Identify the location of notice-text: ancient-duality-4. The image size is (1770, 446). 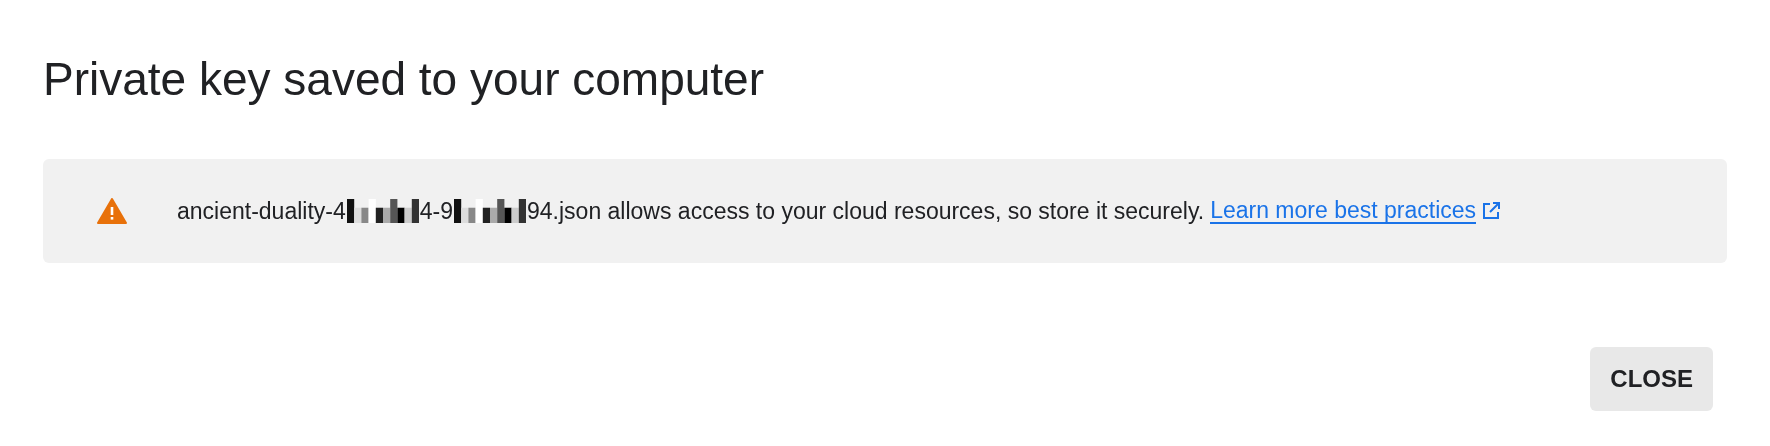
(261, 211).